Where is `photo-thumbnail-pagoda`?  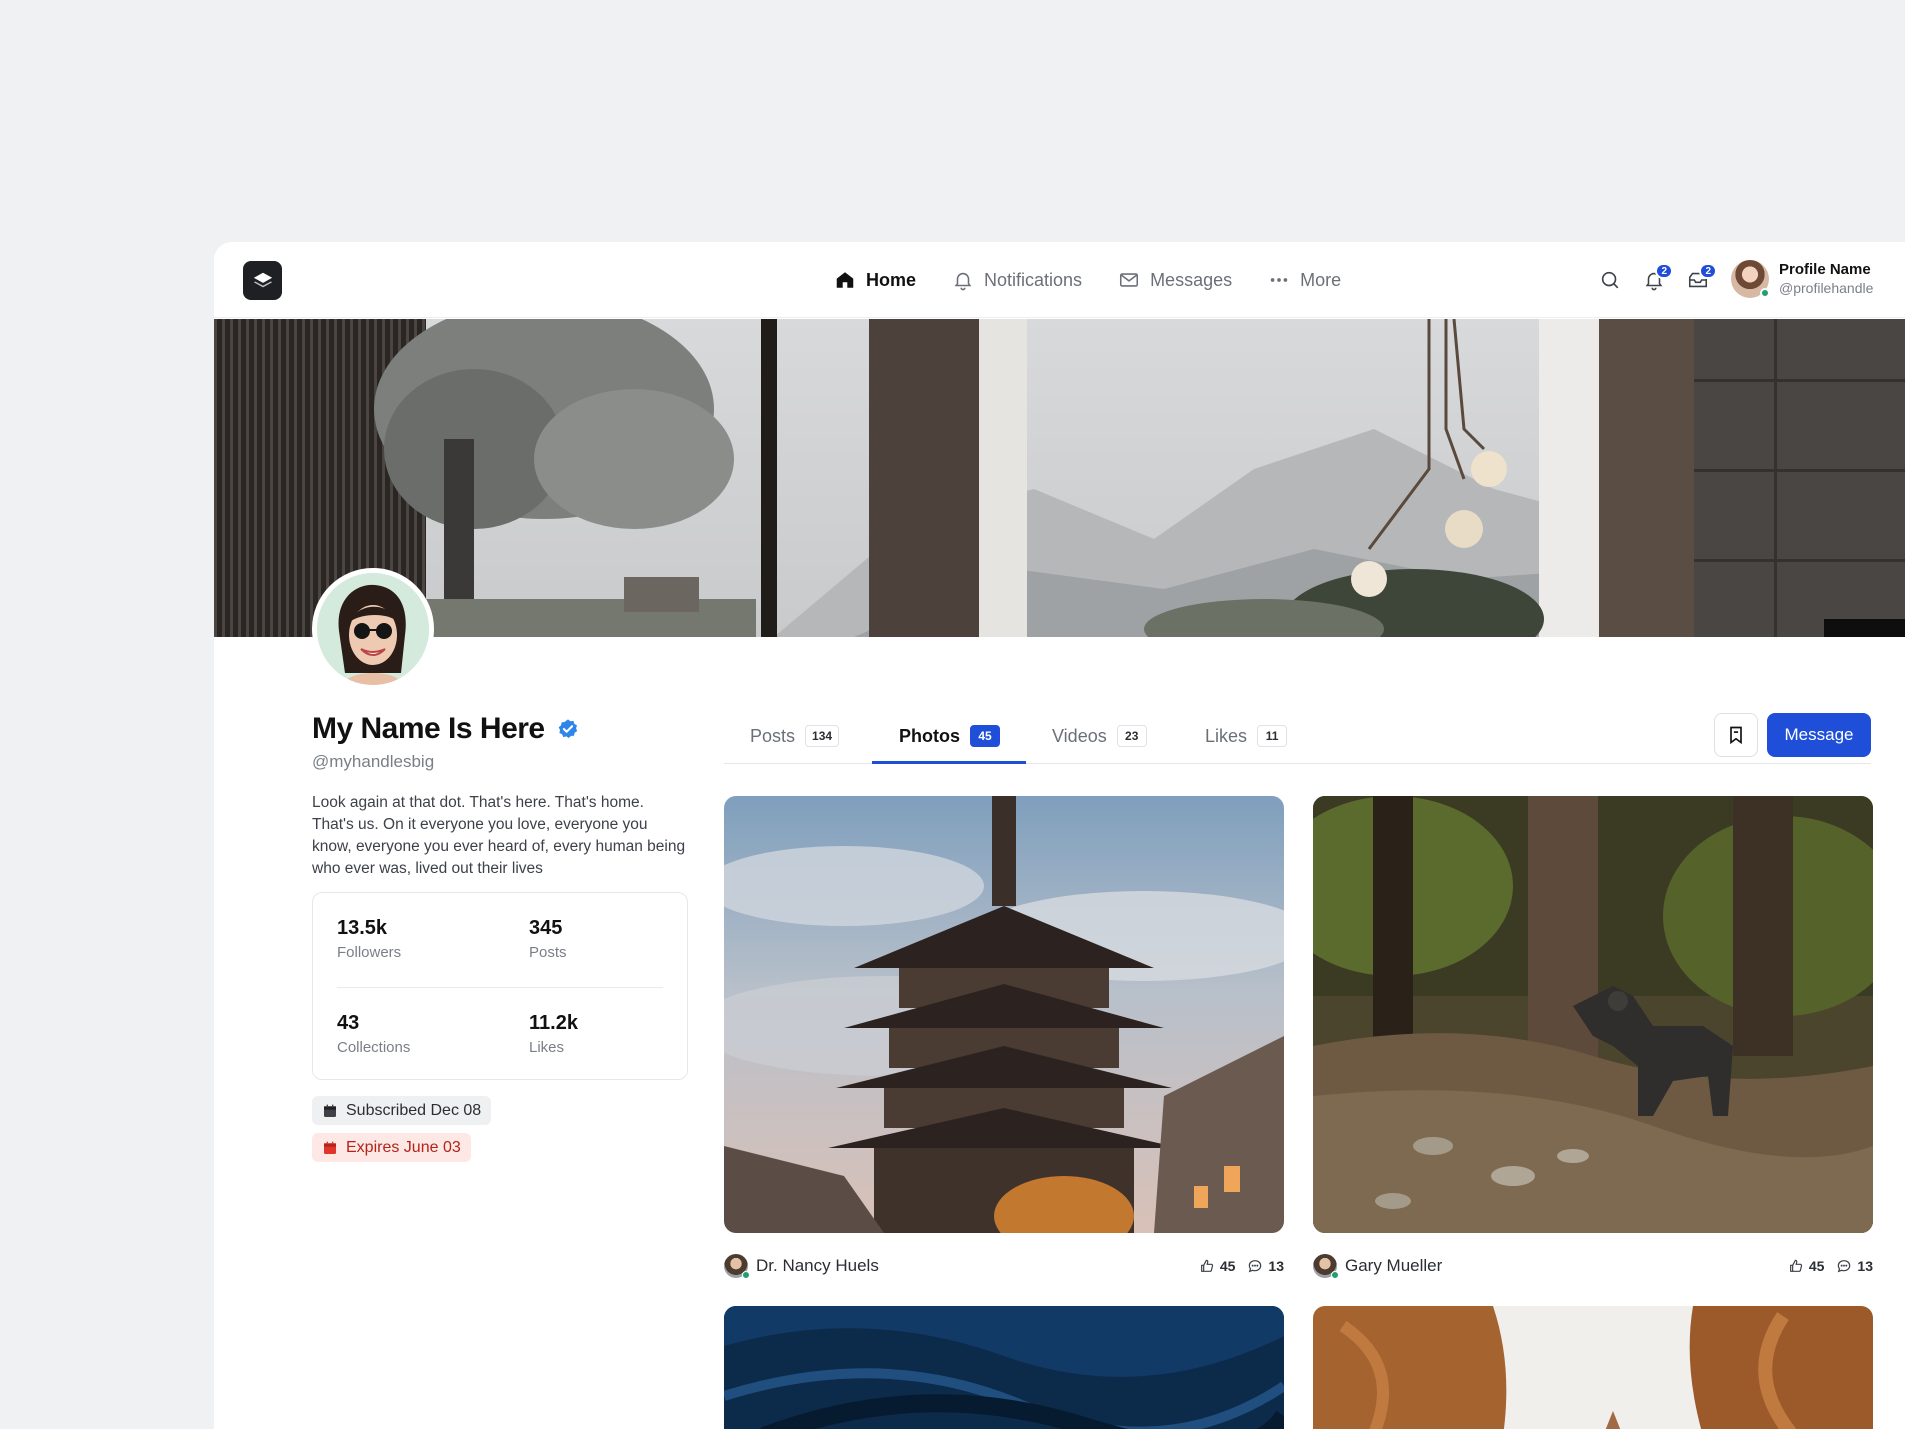
photo-thumbnail-pagoda is located at coordinates (1004, 1014).